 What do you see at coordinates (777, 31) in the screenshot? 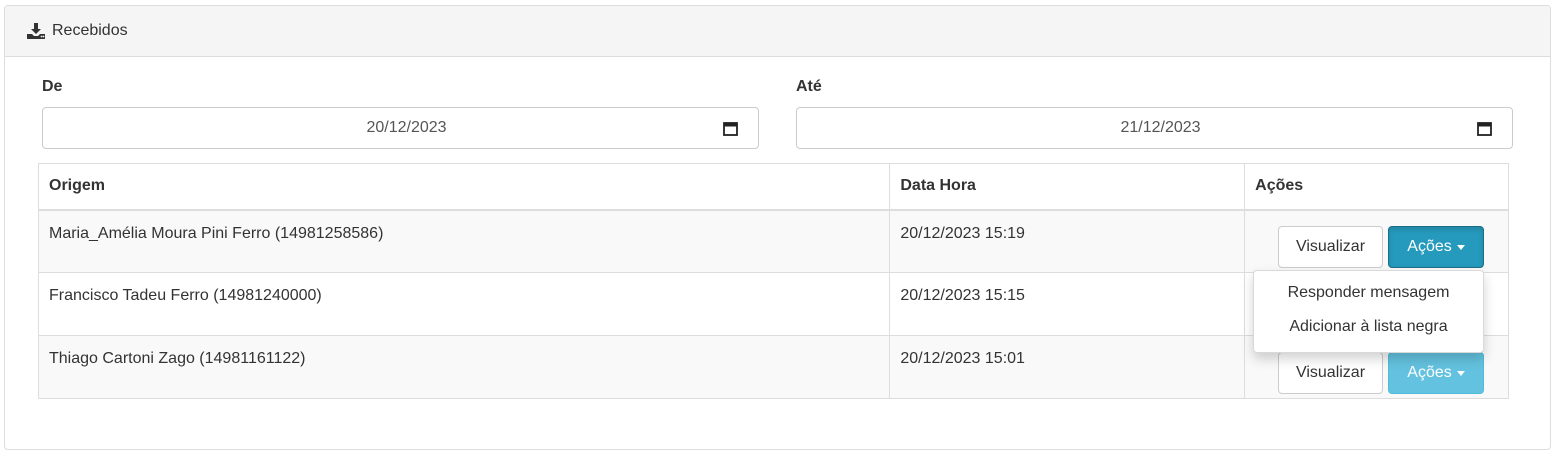
I see `panel-heading: Recebidos` at bounding box center [777, 31].